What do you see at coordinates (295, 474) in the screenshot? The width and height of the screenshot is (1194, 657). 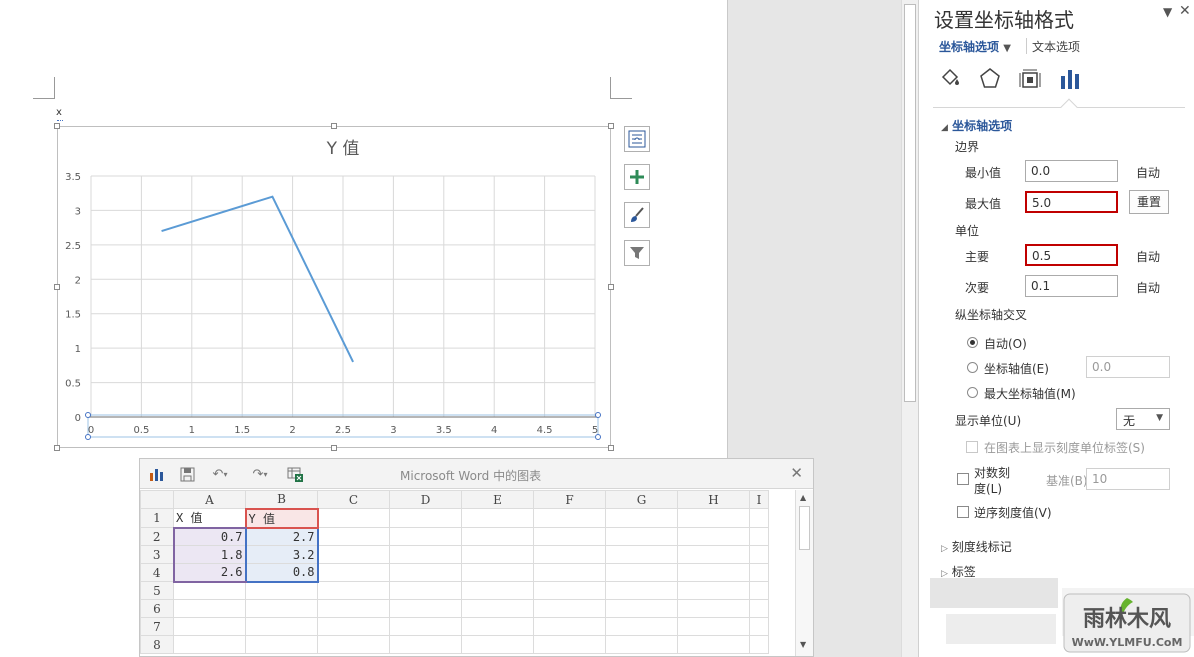 I see `edit-in-excel-icon` at bounding box center [295, 474].